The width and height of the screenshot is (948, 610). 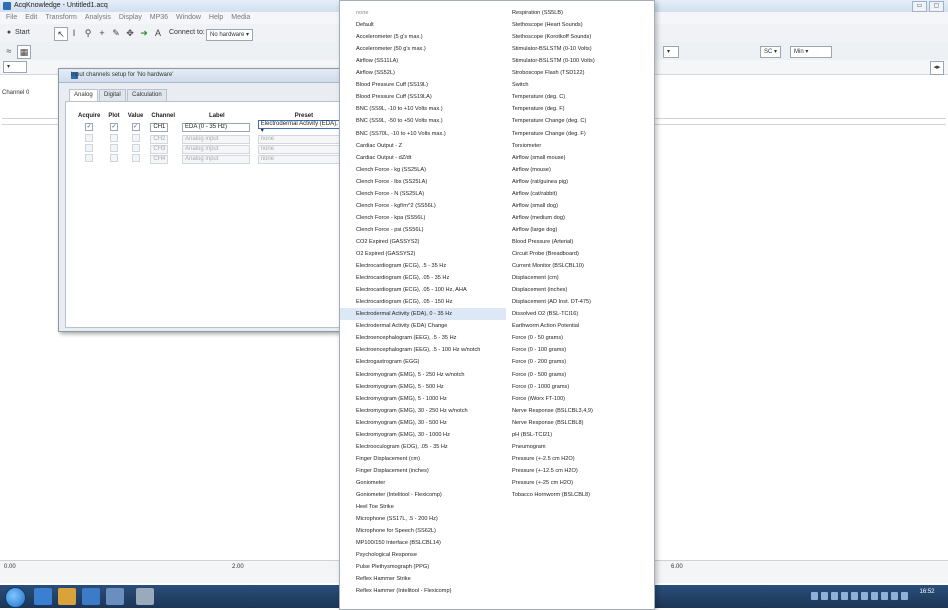 What do you see at coordinates (531, 170) in the screenshot?
I see `preset-menu-item: Airflow (mouse)` at bounding box center [531, 170].